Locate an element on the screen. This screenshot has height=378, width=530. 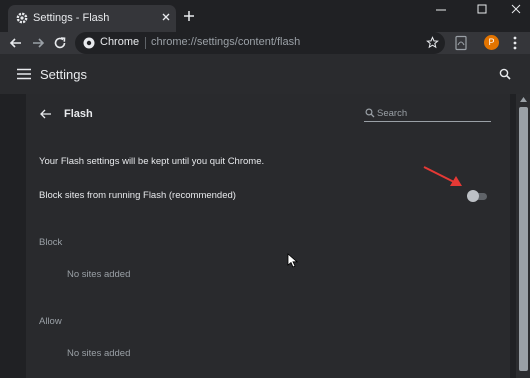
block-flash-toggle is located at coordinates (478, 196).